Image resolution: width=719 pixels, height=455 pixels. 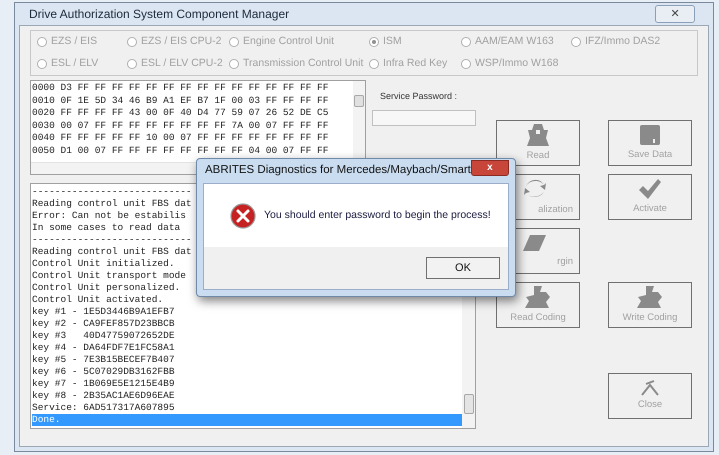 I want to click on log-line: key #7 - 1B069E5E1215E4B9, so click(x=103, y=384).